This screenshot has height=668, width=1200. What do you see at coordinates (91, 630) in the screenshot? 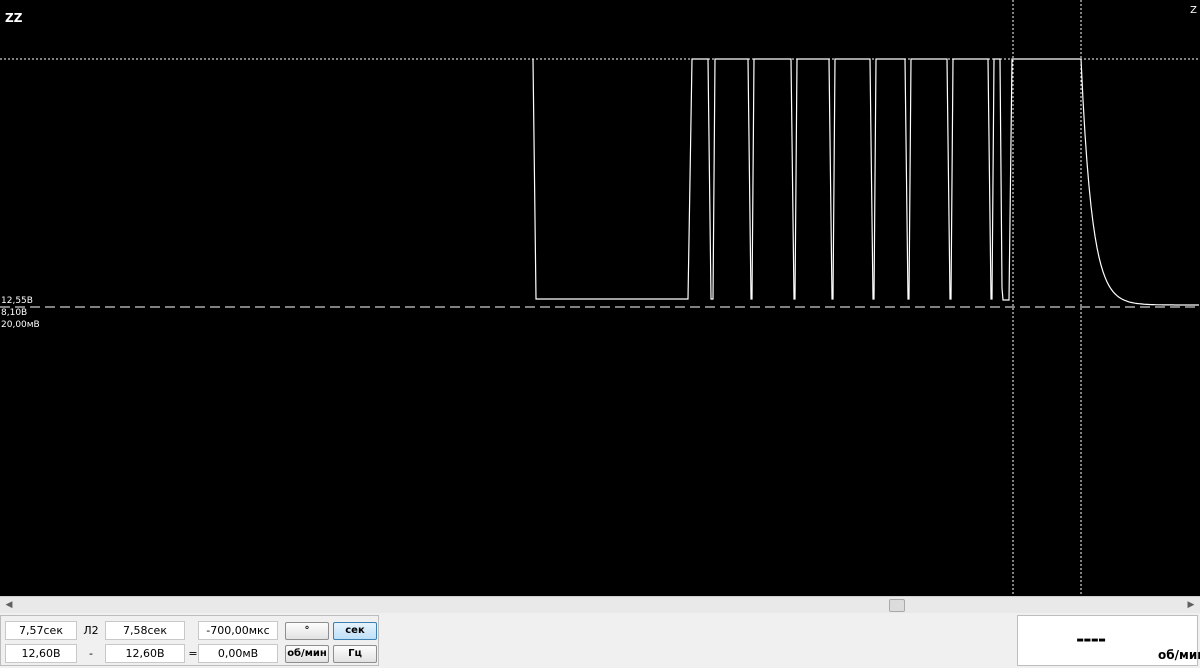
I see `l2-label: Л2` at bounding box center [91, 630].